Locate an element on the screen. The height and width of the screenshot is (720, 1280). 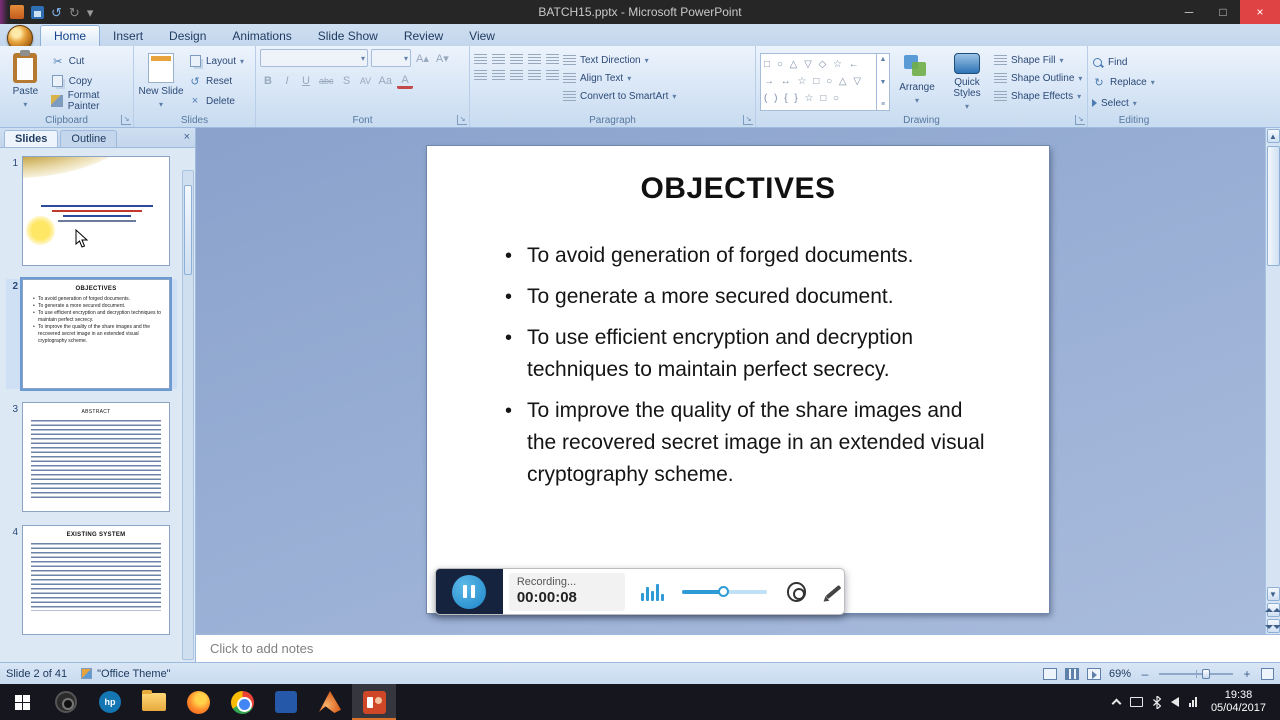
shape-outline-button: Shape Outline ▾ is located at coordinates (1038, 78).